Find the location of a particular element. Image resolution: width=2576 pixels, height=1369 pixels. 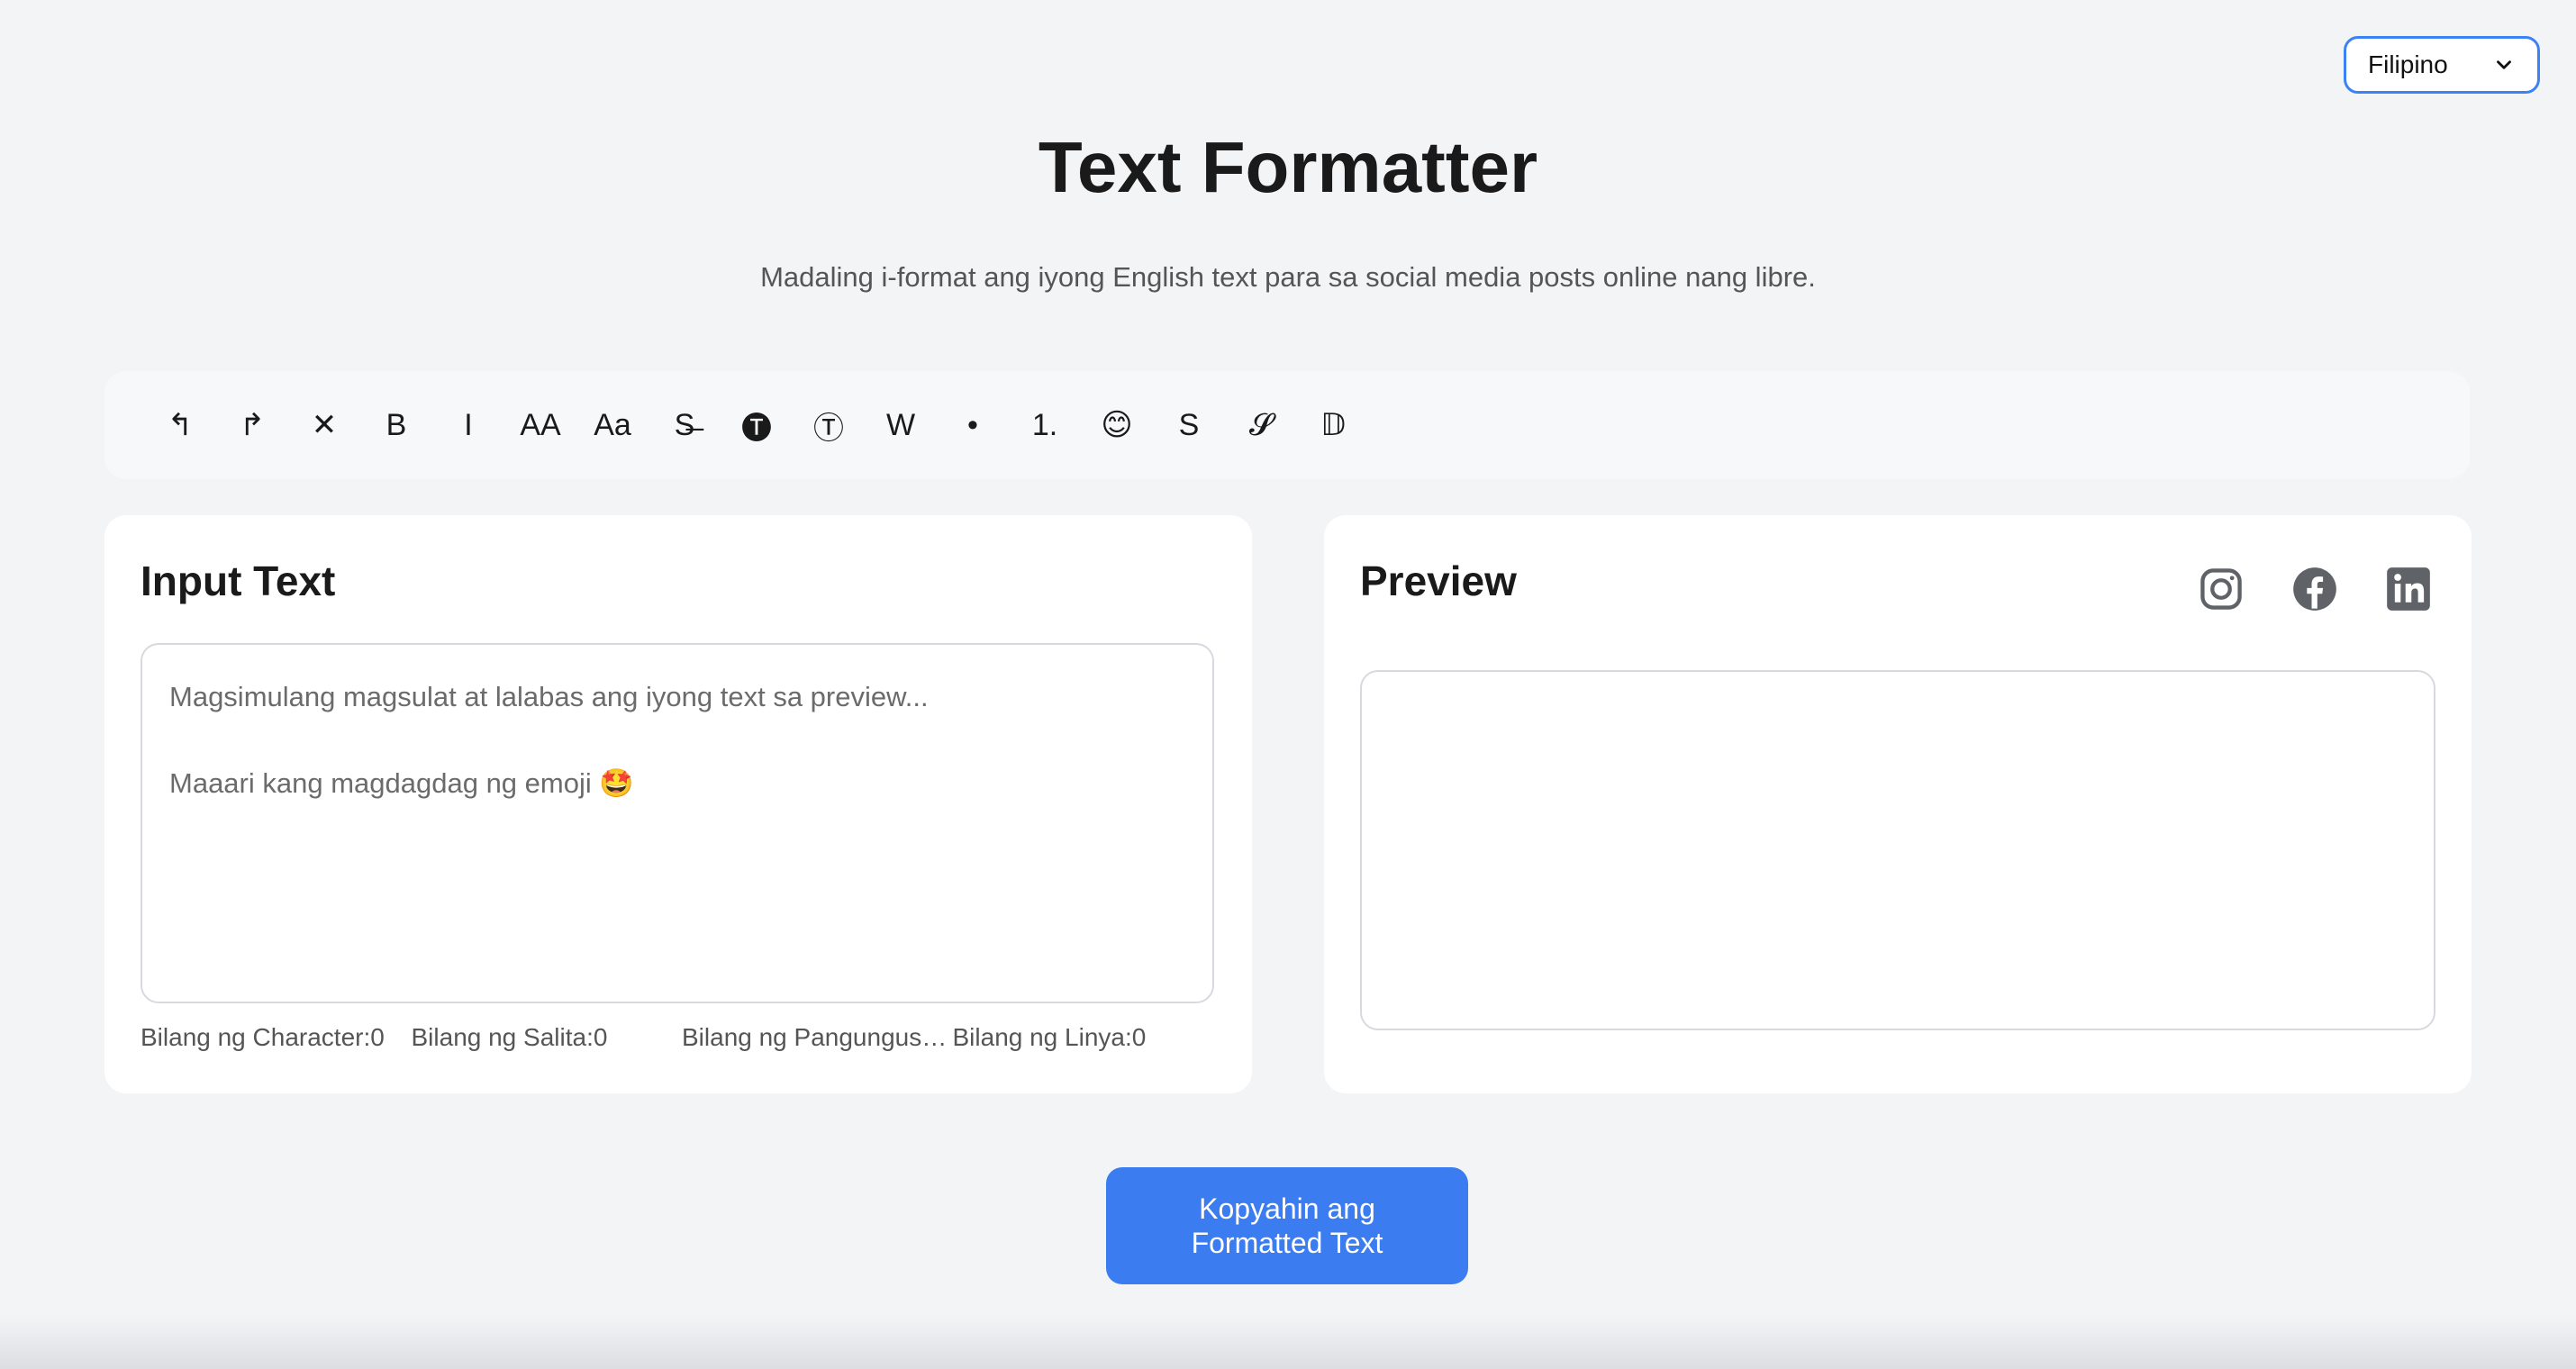

format-toolbar: ↰ ↱ ✕ B I AA Aa S̶ 🅣 Ⓣ W • 1. 😊 S 𝓢 𝔻 is located at coordinates (1287, 425).